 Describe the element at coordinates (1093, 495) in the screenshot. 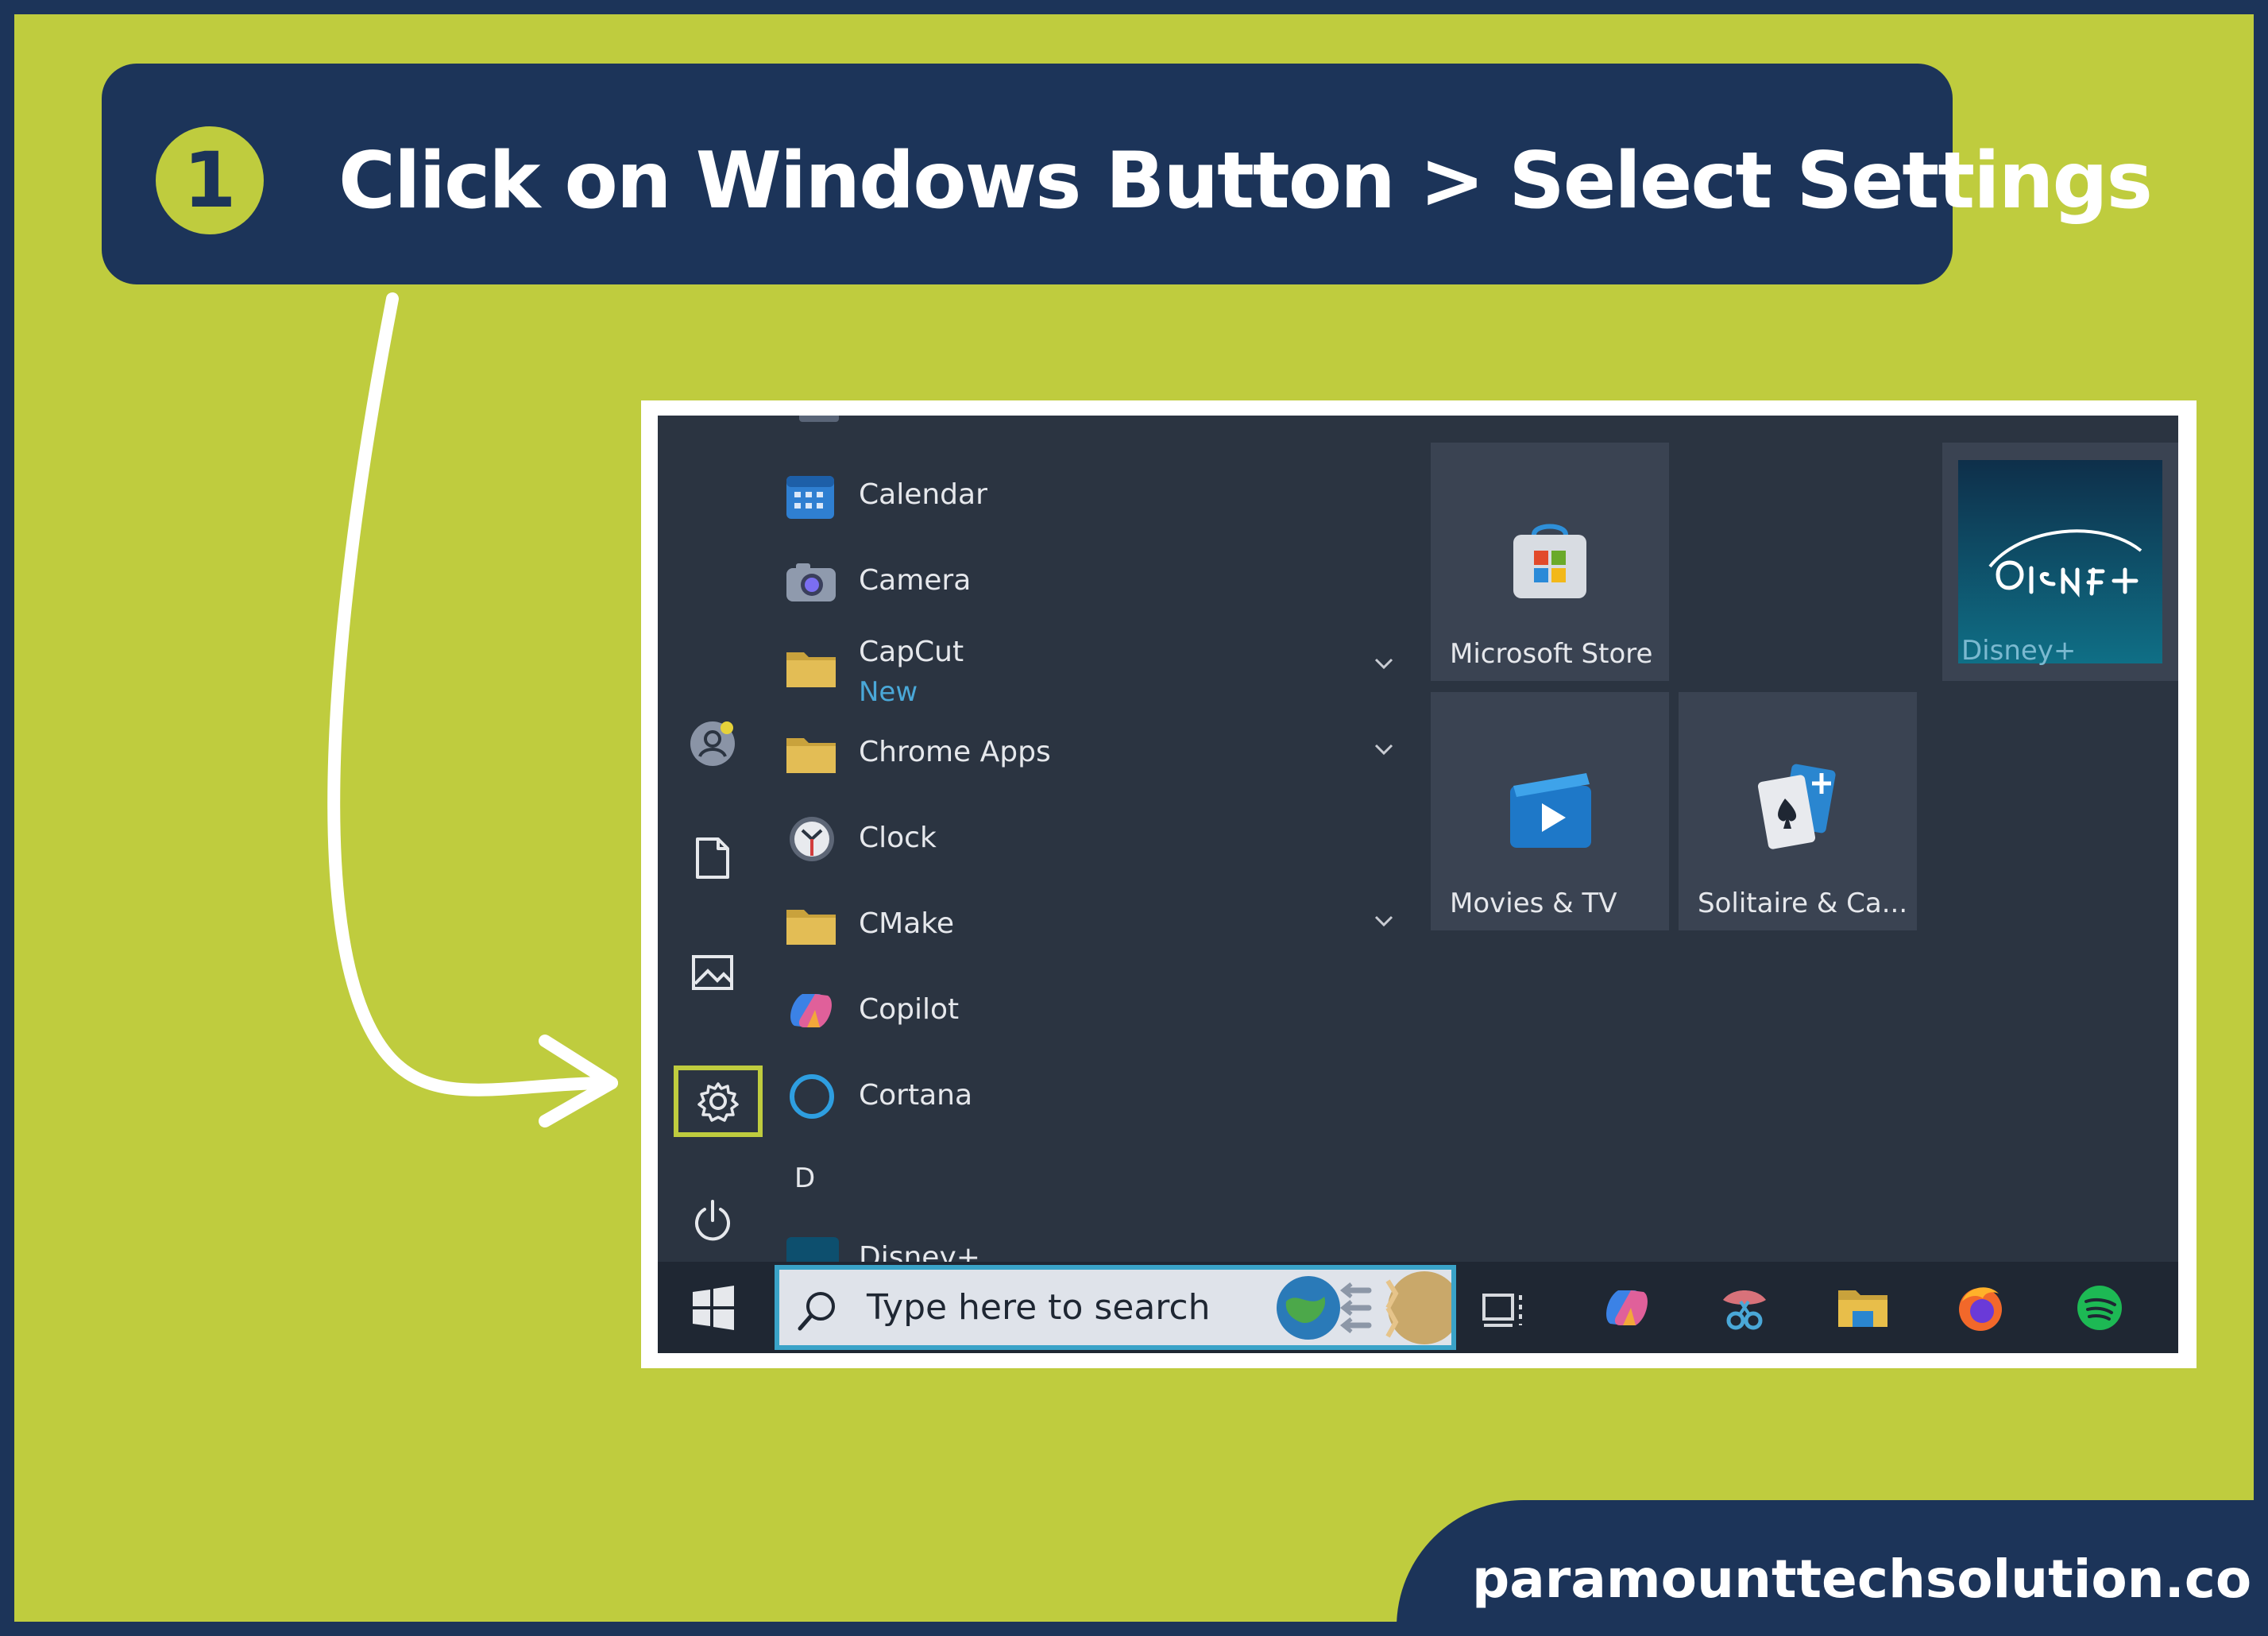

I see `app-item-calendar: Calendar` at that location.